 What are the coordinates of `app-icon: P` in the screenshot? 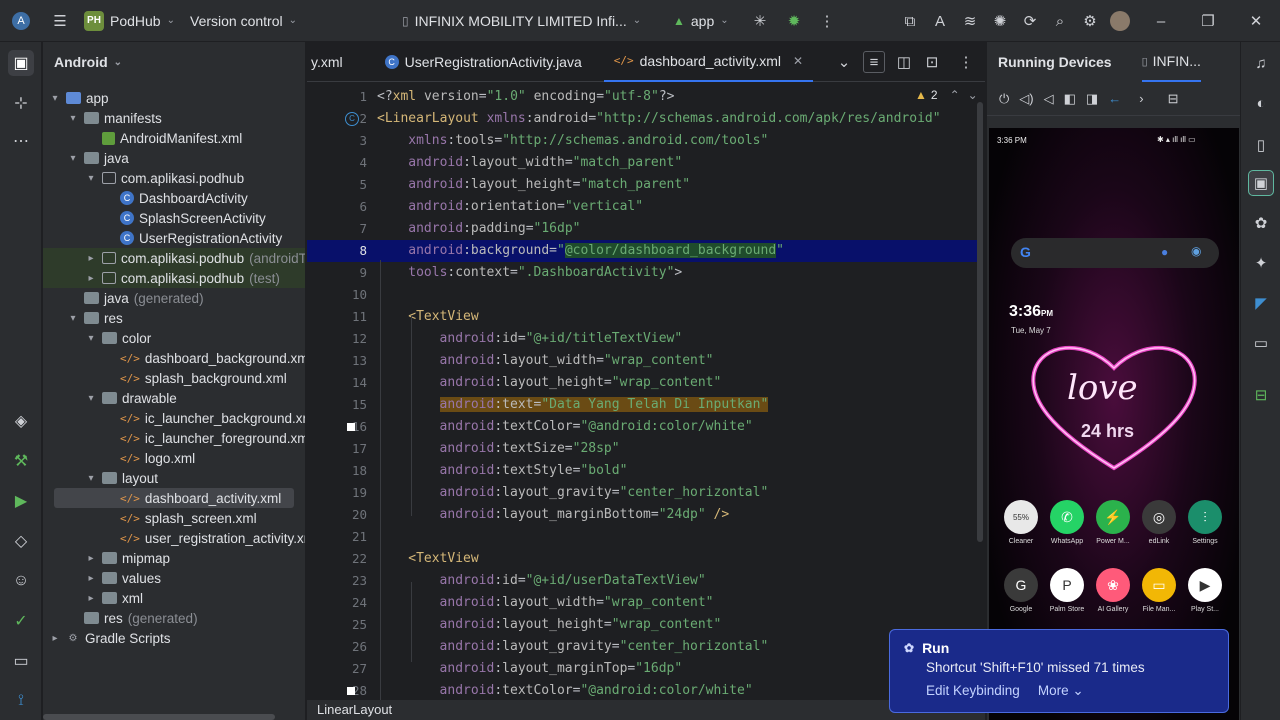 It's located at (1067, 585).